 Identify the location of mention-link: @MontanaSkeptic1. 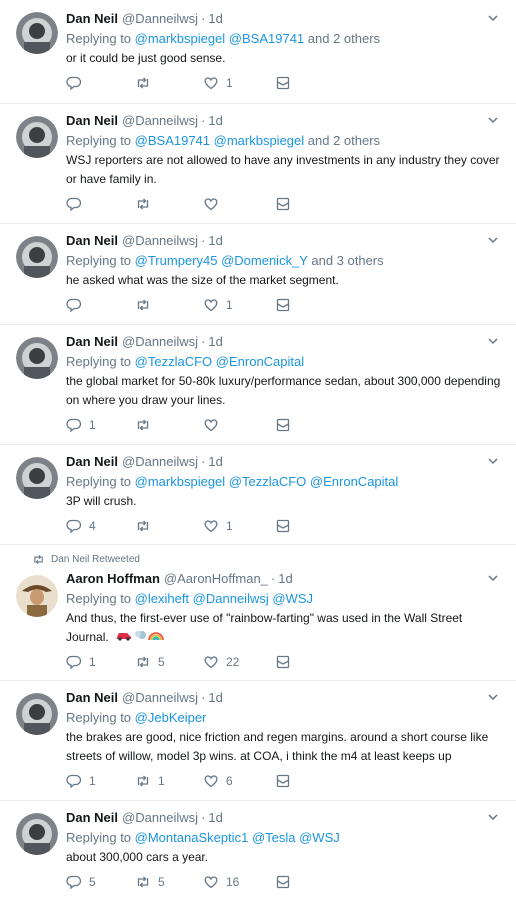
(192, 837).